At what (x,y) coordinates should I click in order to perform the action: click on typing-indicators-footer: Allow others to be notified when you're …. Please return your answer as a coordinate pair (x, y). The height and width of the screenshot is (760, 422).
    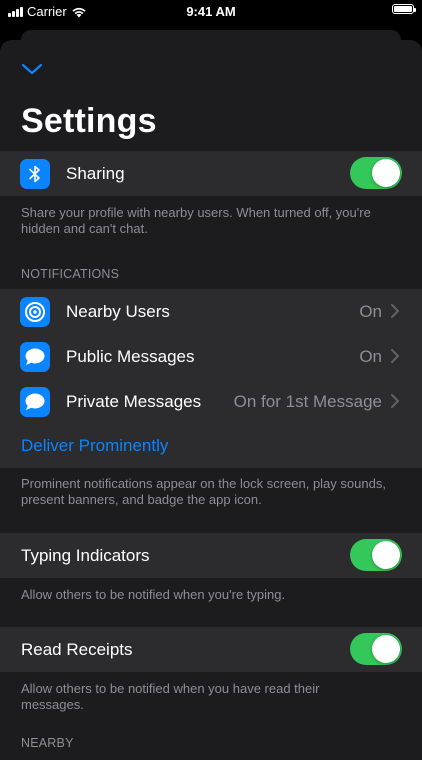
    Looking at the image, I should click on (153, 594).